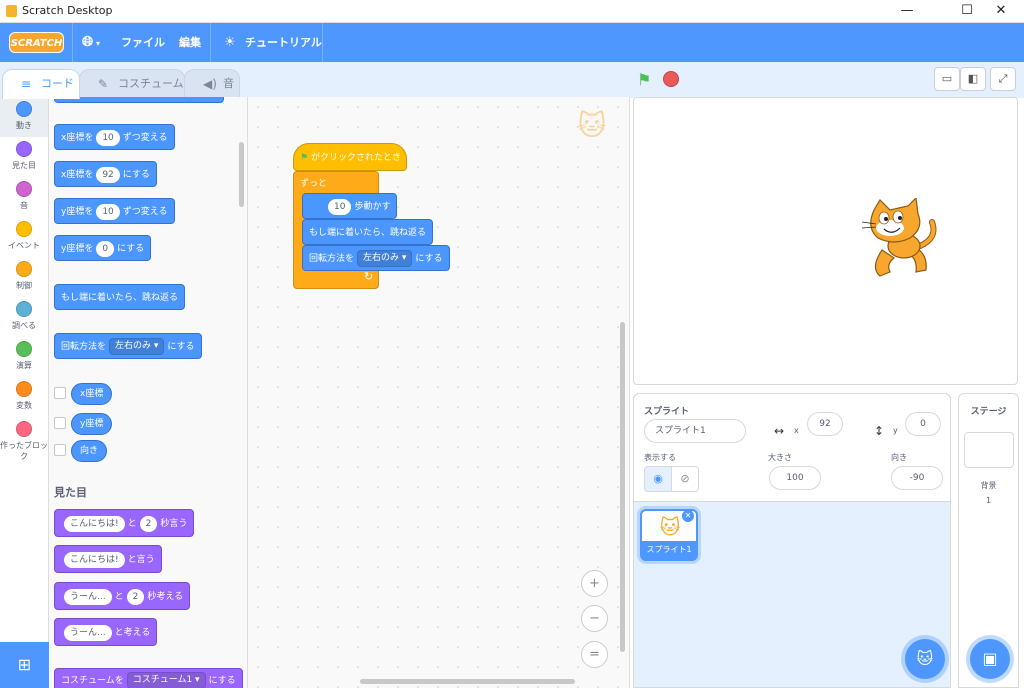  Describe the element at coordinates (989, 450) in the screenshot. I see `stage-thumbnail` at that location.